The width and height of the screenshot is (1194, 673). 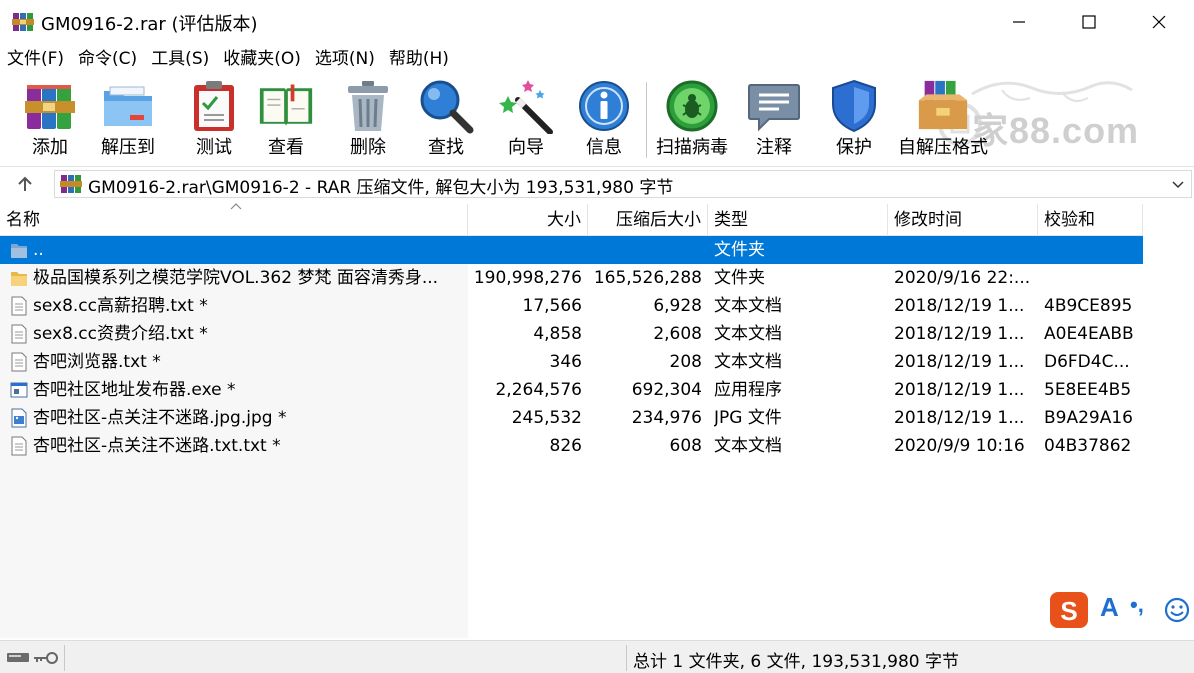 I want to click on file-name: 杏吧社区地址发布器.exe *, so click(x=134, y=390).